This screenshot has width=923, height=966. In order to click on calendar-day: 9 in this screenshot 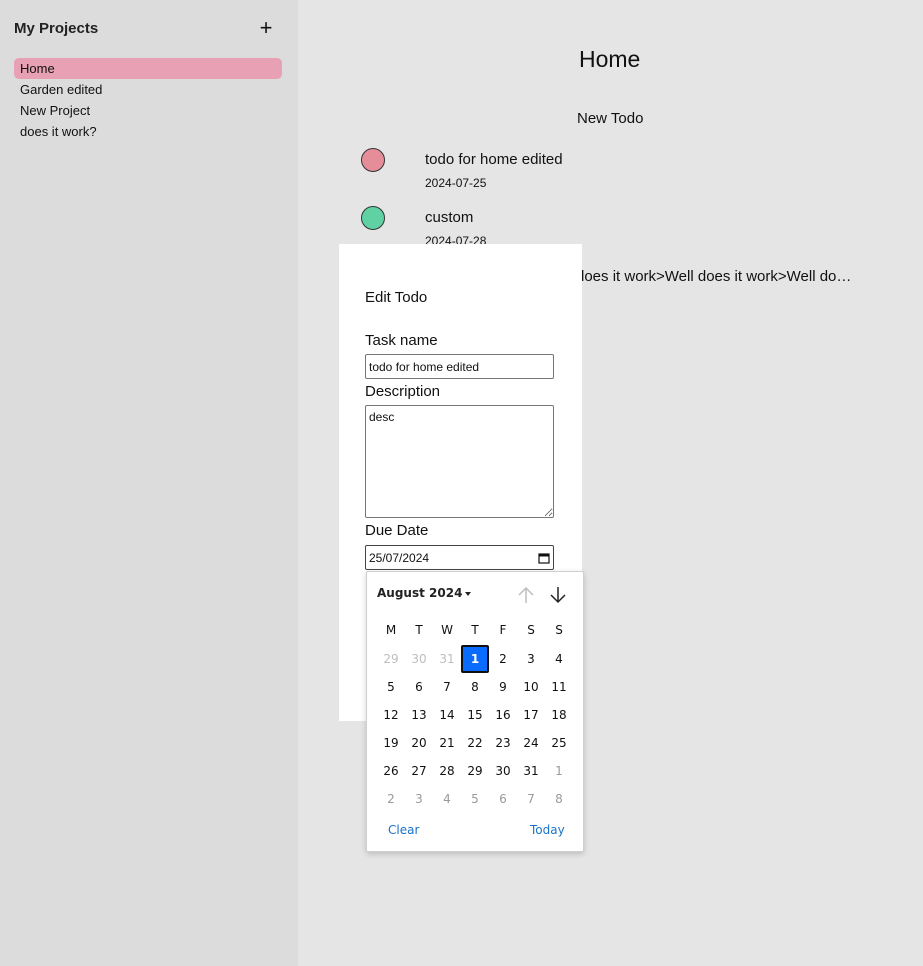, I will do `click(503, 687)`.